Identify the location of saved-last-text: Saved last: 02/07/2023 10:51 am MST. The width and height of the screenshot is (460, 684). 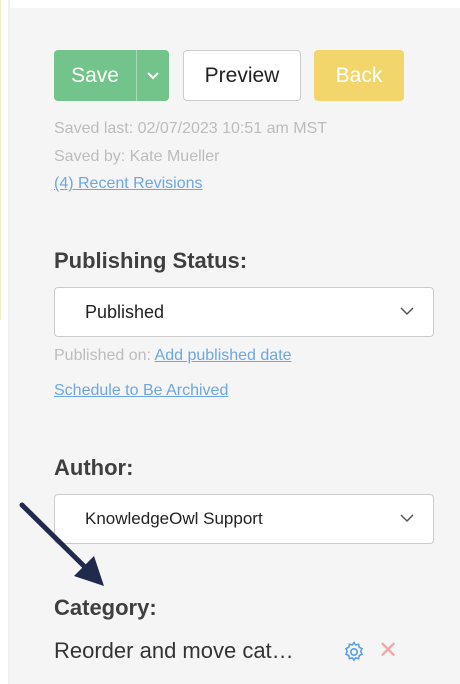
(191, 128).